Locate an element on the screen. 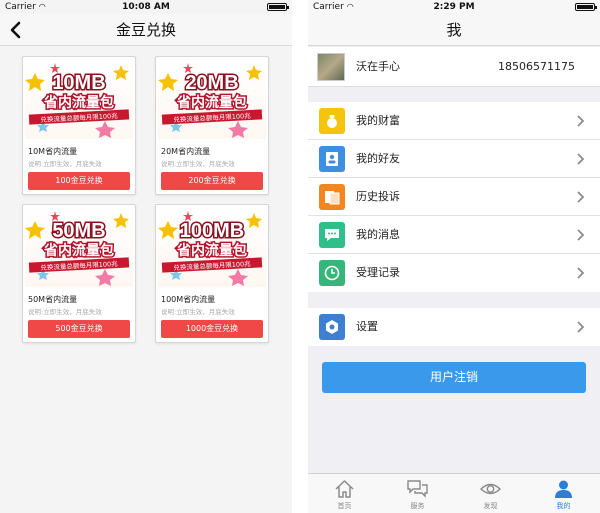 The height and width of the screenshot is (513, 600). exchange-button: 200金豆兑换 is located at coordinates (212, 181).